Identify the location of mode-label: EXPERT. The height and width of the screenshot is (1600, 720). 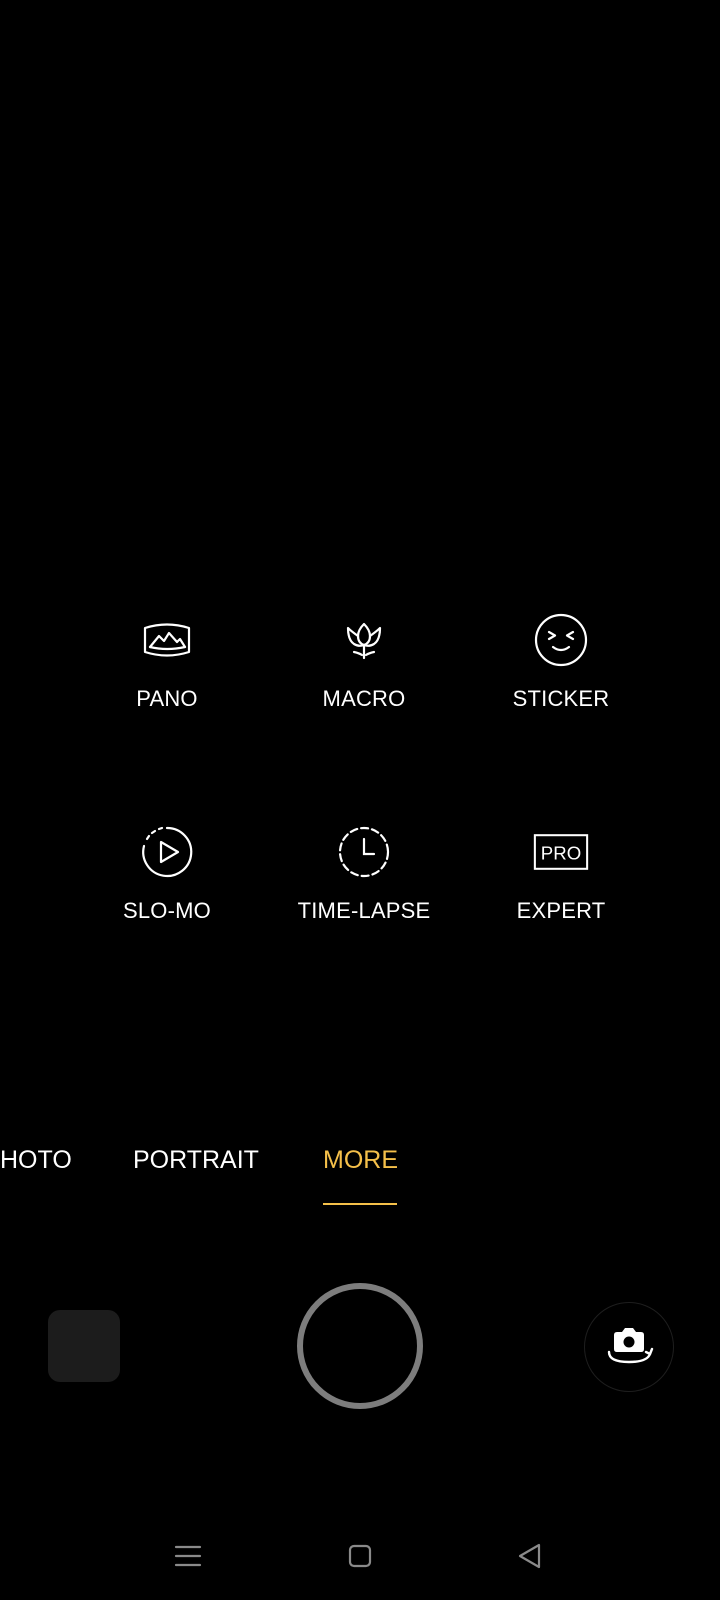
(561, 910).